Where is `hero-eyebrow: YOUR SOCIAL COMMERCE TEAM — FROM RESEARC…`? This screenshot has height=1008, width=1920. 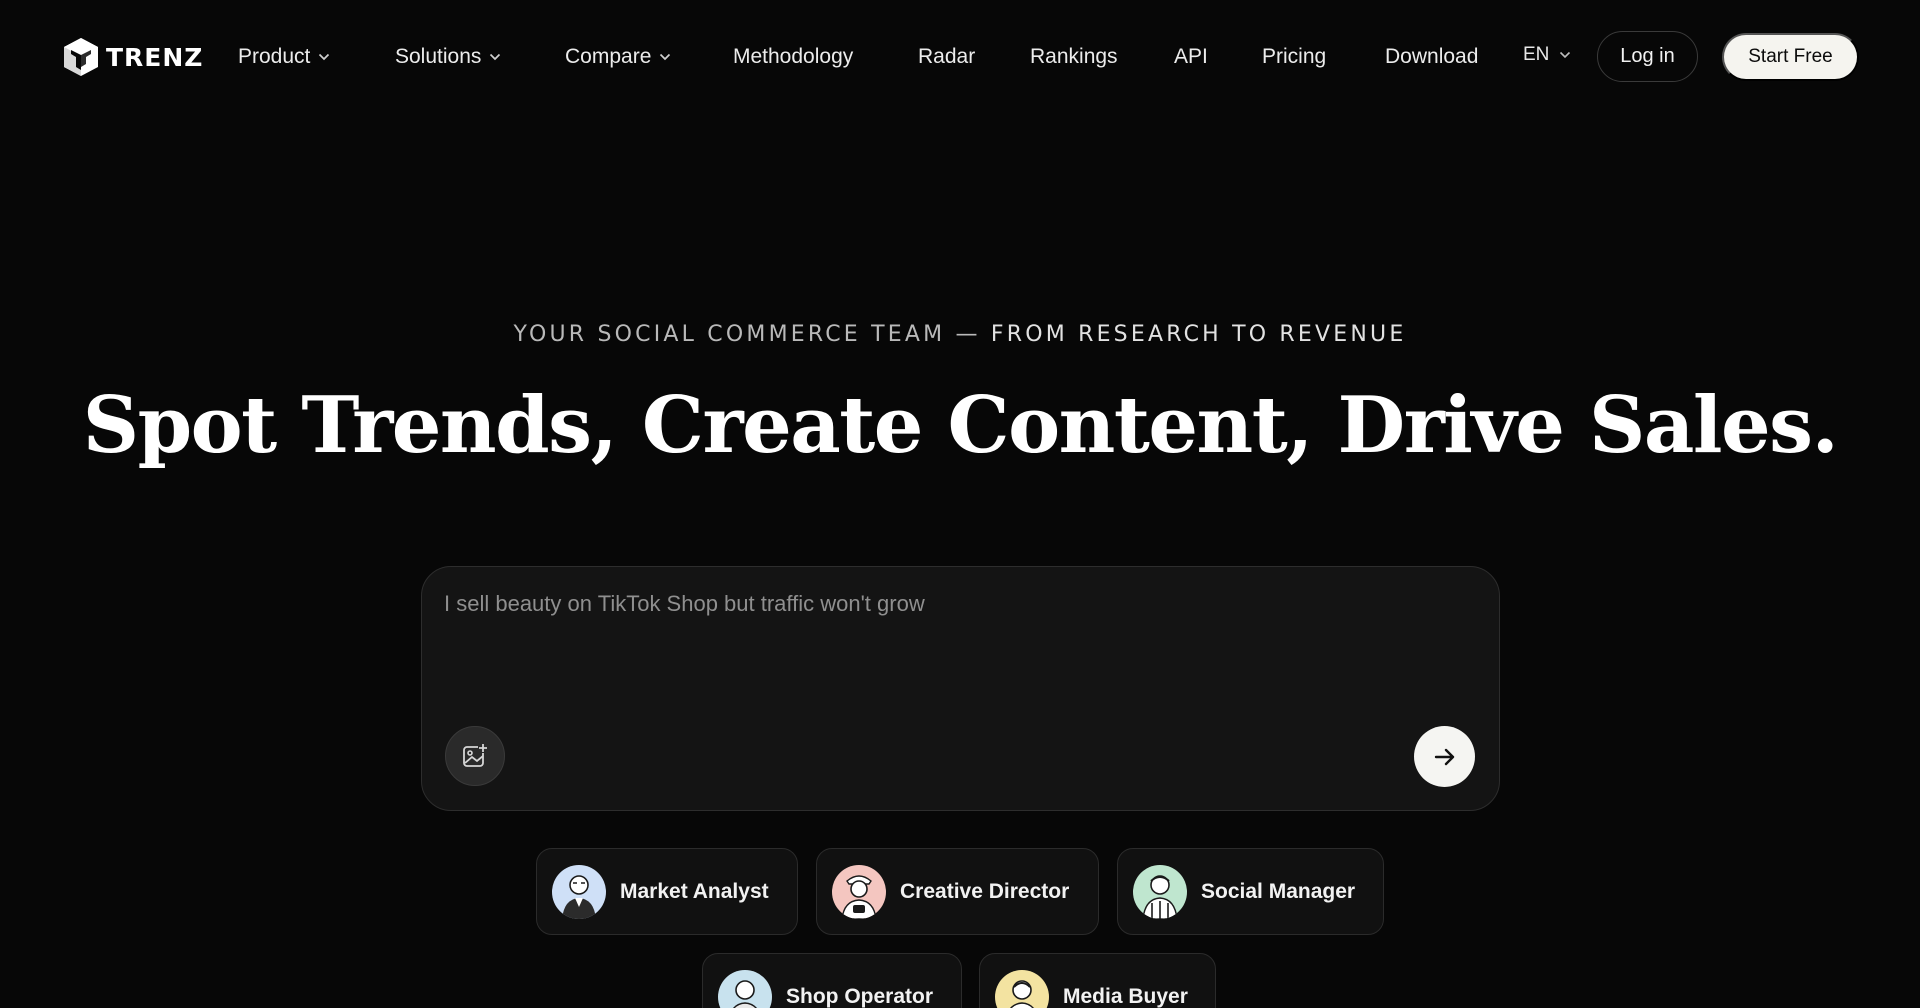 hero-eyebrow: YOUR SOCIAL COMMERCE TEAM — FROM RESEARC… is located at coordinates (960, 334).